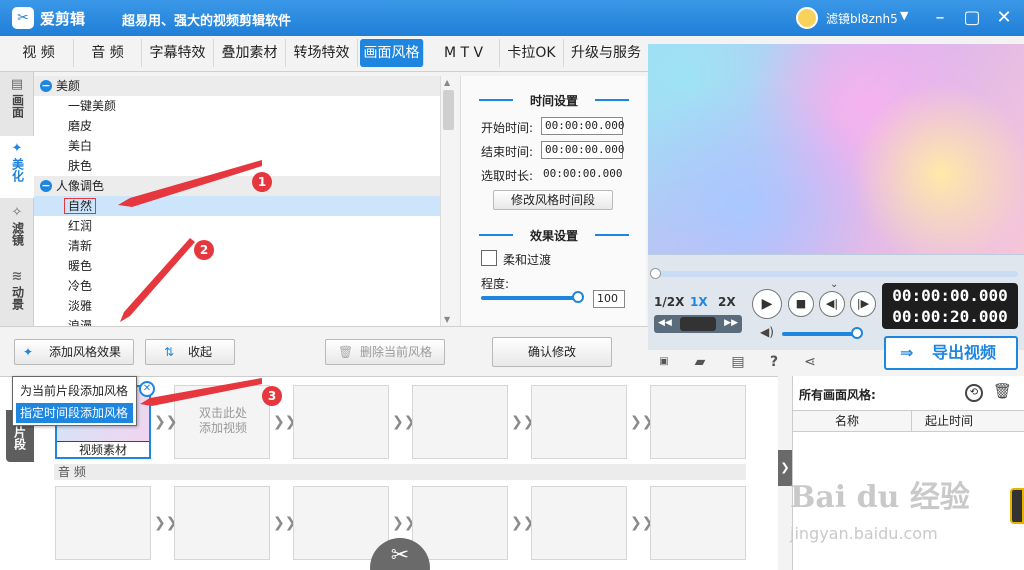  Describe the element at coordinates (17, 84) in the screenshot. I see `film-icon: ▤` at that location.